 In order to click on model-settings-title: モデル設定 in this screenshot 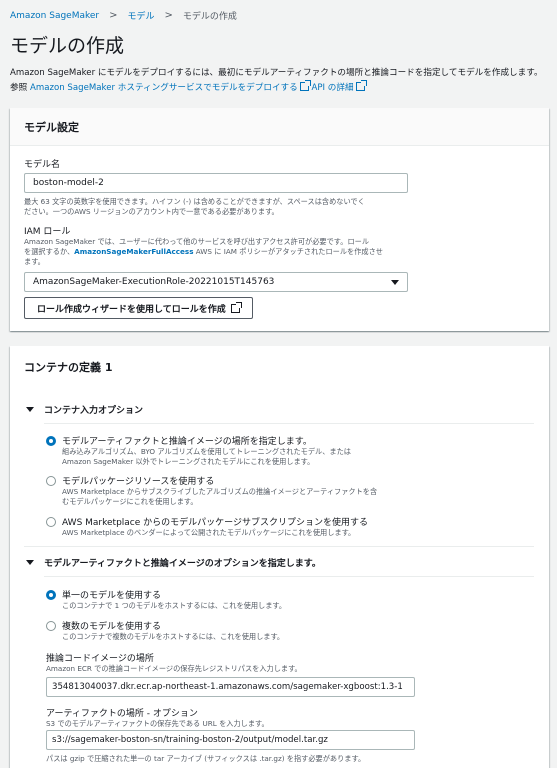, I will do `click(279, 127)`.